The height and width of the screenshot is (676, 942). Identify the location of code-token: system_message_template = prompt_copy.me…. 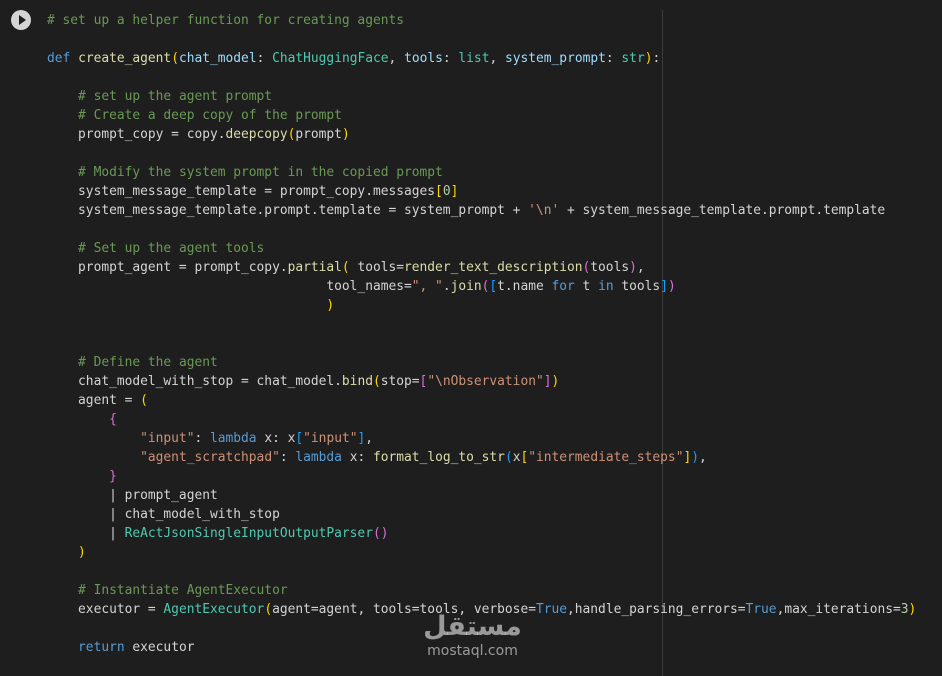
(241, 191).